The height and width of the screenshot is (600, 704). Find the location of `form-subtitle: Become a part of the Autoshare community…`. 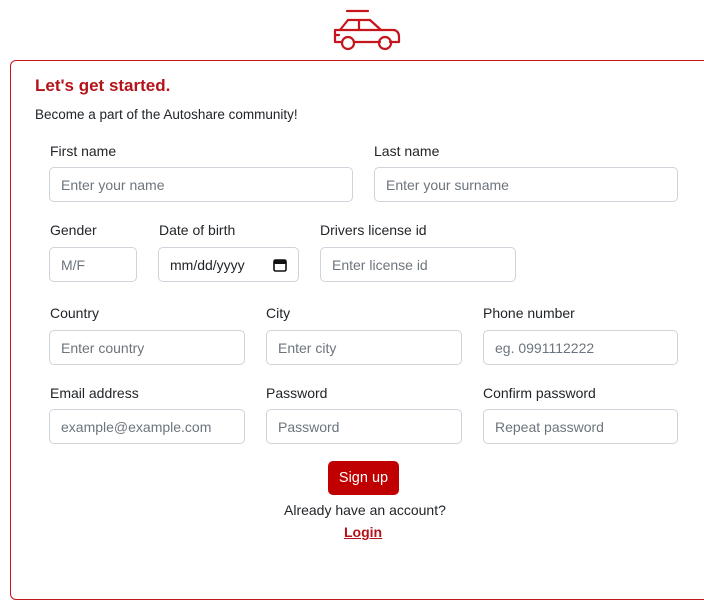

form-subtitle: Become a part of the Autoshare community… is located at coordinates (166, 114).